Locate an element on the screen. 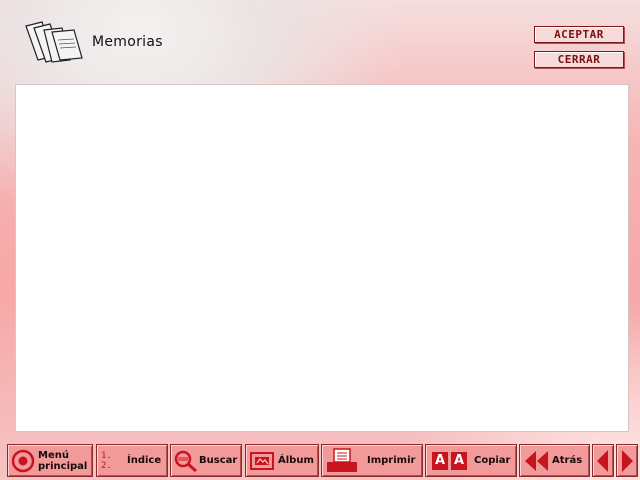 The image size is (640, 480). album-icon is located at coordinates (262, 460).